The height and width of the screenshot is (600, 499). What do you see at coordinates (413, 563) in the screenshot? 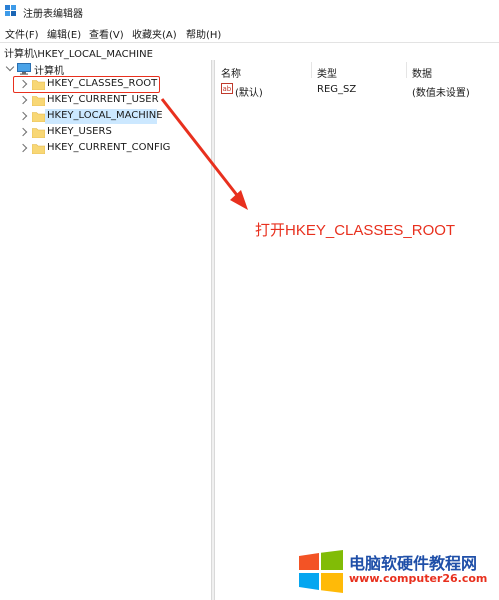
I see `watermark-title: 电脑软硬件教程网` at bounding box center [413, 563].